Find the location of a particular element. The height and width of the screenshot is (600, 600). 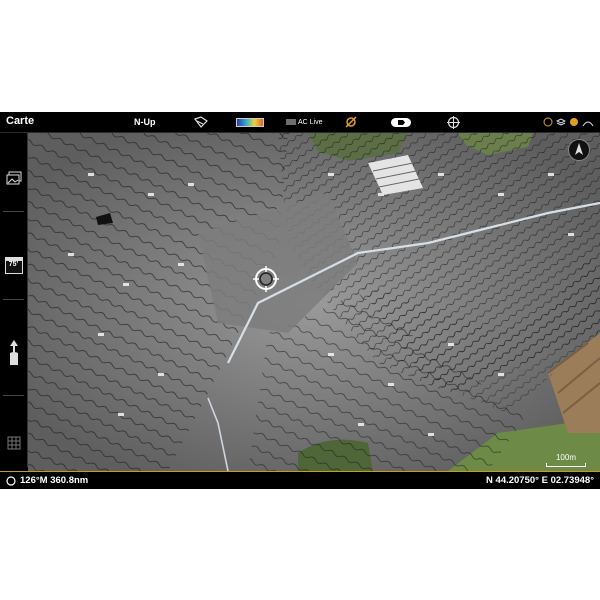

ac-live-label: AC Live is located at coordinates (310, 122).